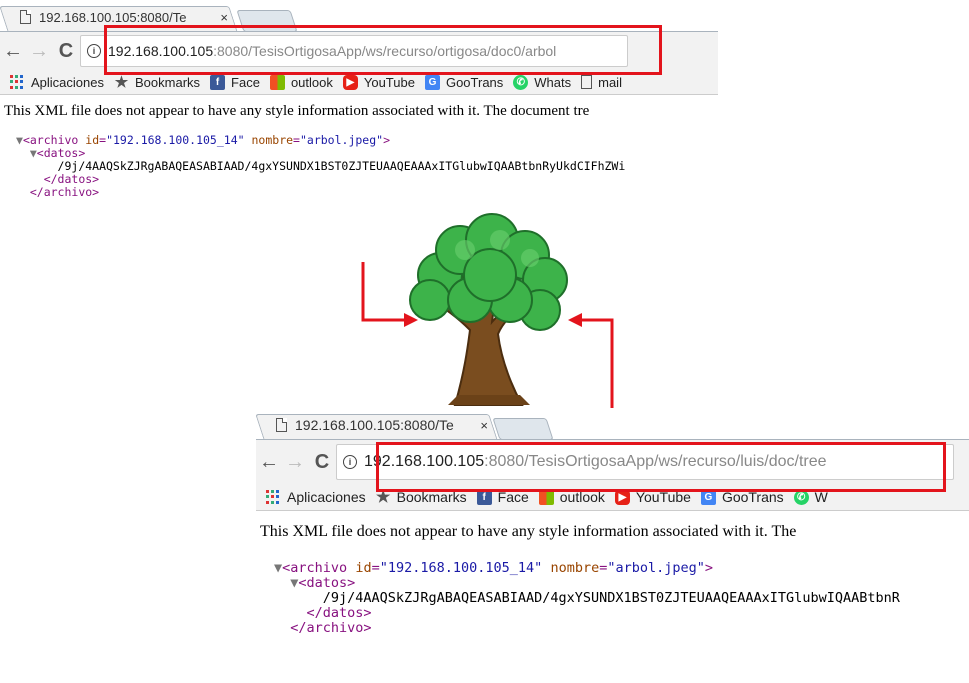 This screenshot has width=969, height=683. Describe the element at coordinates (523, 429) in the screenshot. I see `new-tab-button` at that location.